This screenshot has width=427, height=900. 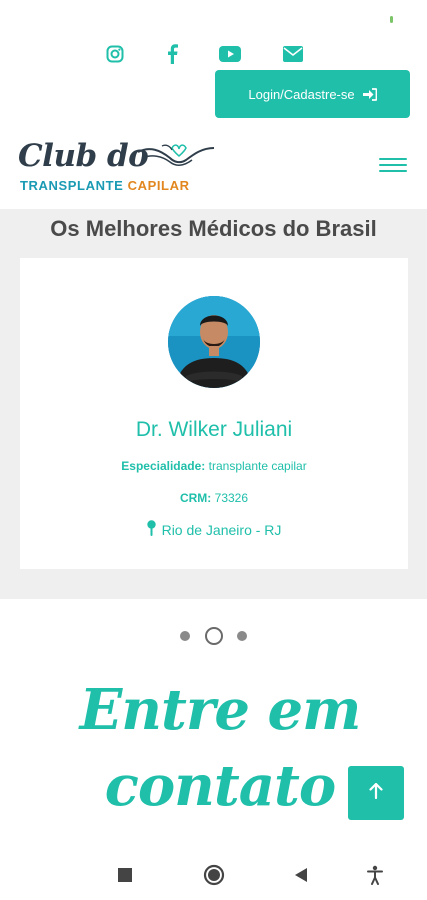 What do you see at coordinates (125, 875) in the screenshot?
I see `stop-square-icon` at bounding box center [125, 875].